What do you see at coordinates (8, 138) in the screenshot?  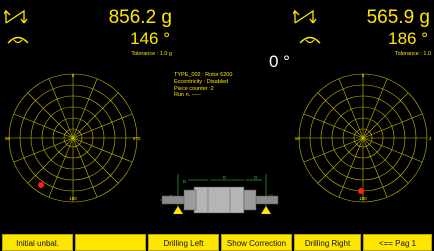 I see `left-polar-label-left: 90` at bounding box center [8, 138].